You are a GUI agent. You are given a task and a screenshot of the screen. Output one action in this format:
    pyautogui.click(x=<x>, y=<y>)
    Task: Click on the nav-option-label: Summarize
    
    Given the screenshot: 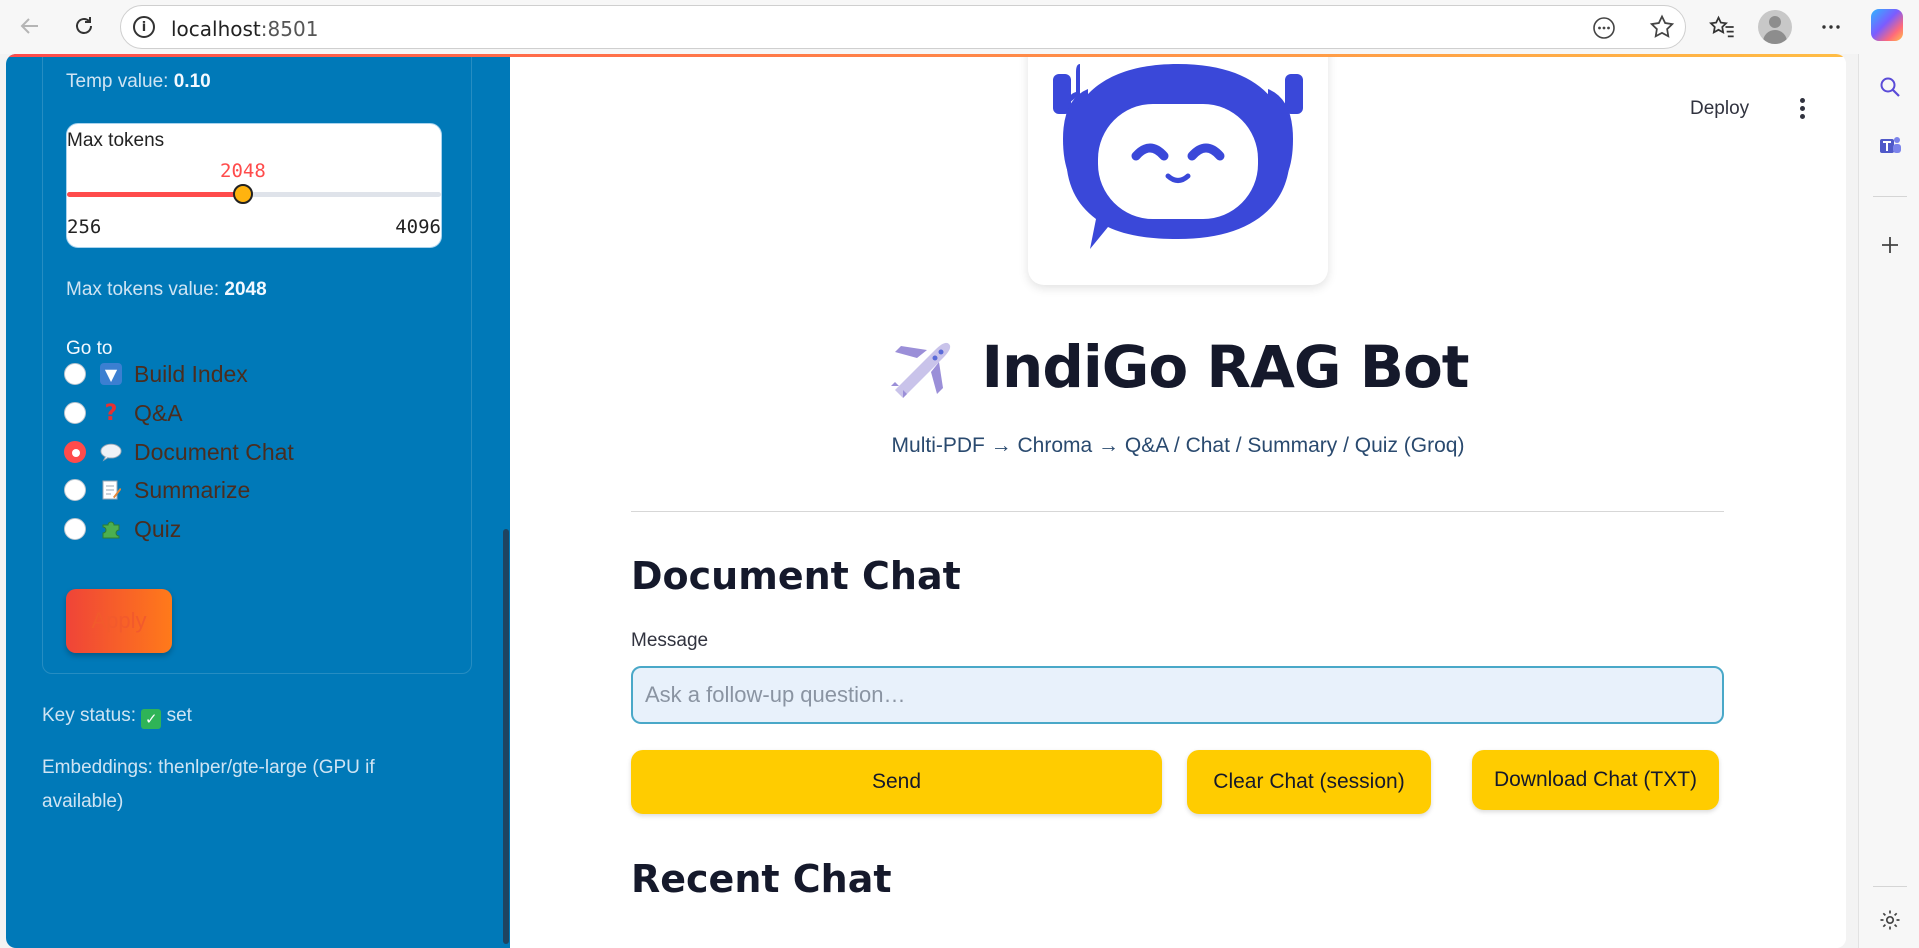 What is the action you would take?
    pyautogui.click(x=192, y=489)
    